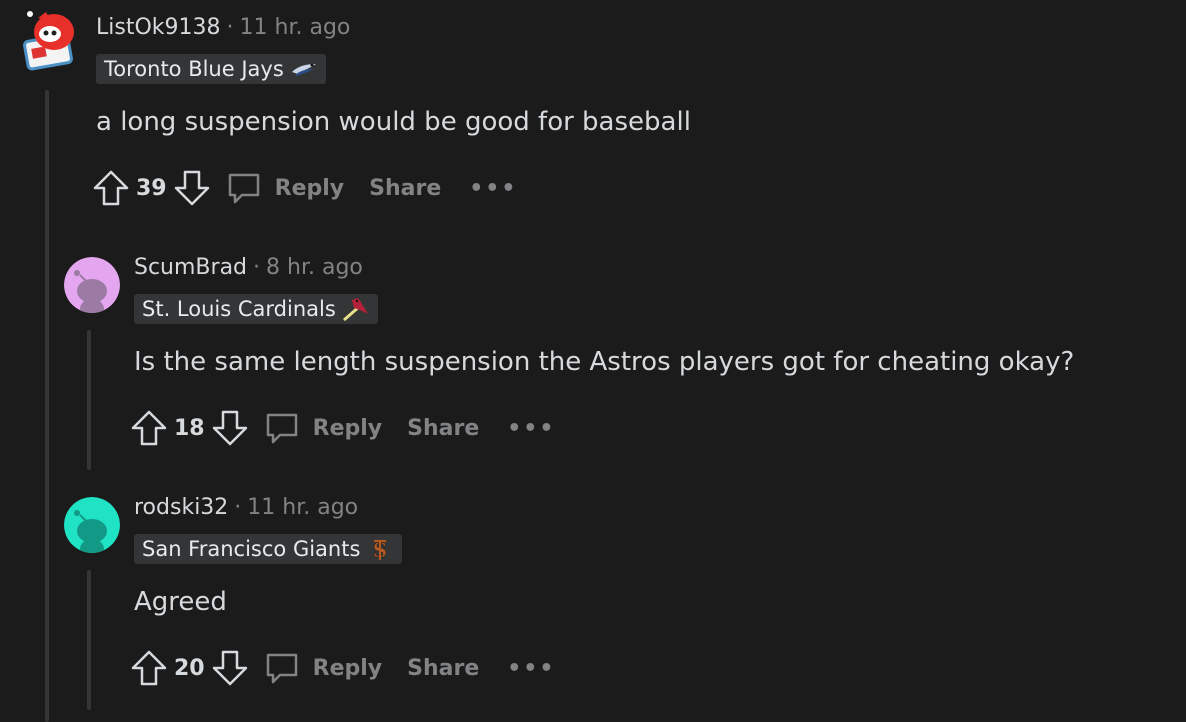 The image size is (1186, 722). What do you see at coordinates (248, 268) in the screenshot?
I see `comment-meta: ScumBrad · 8 hr. ago` at bounding box center [248, 268].